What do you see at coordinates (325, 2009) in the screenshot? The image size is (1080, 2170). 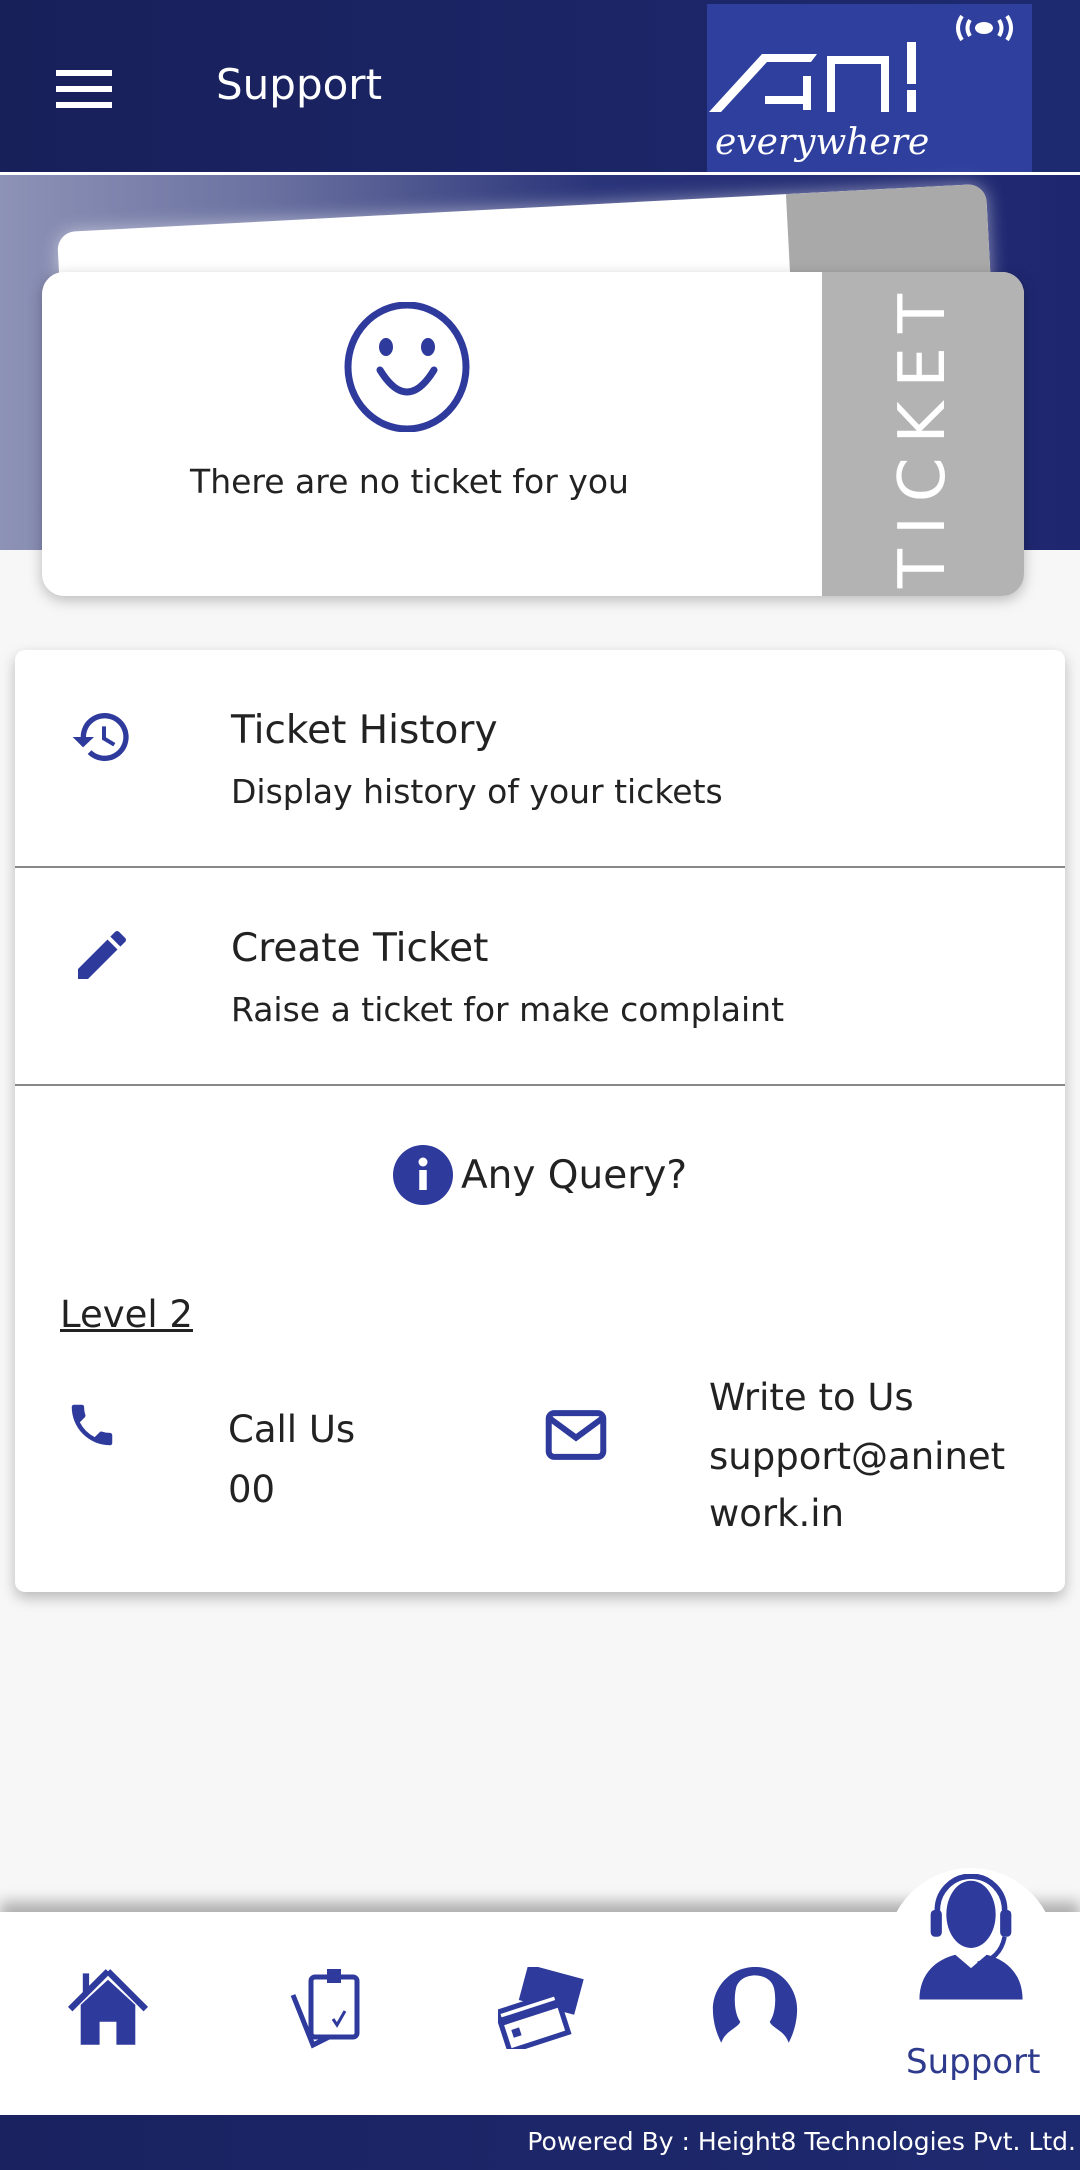 I see `plans-icon` at bounding box center [325, 2009].